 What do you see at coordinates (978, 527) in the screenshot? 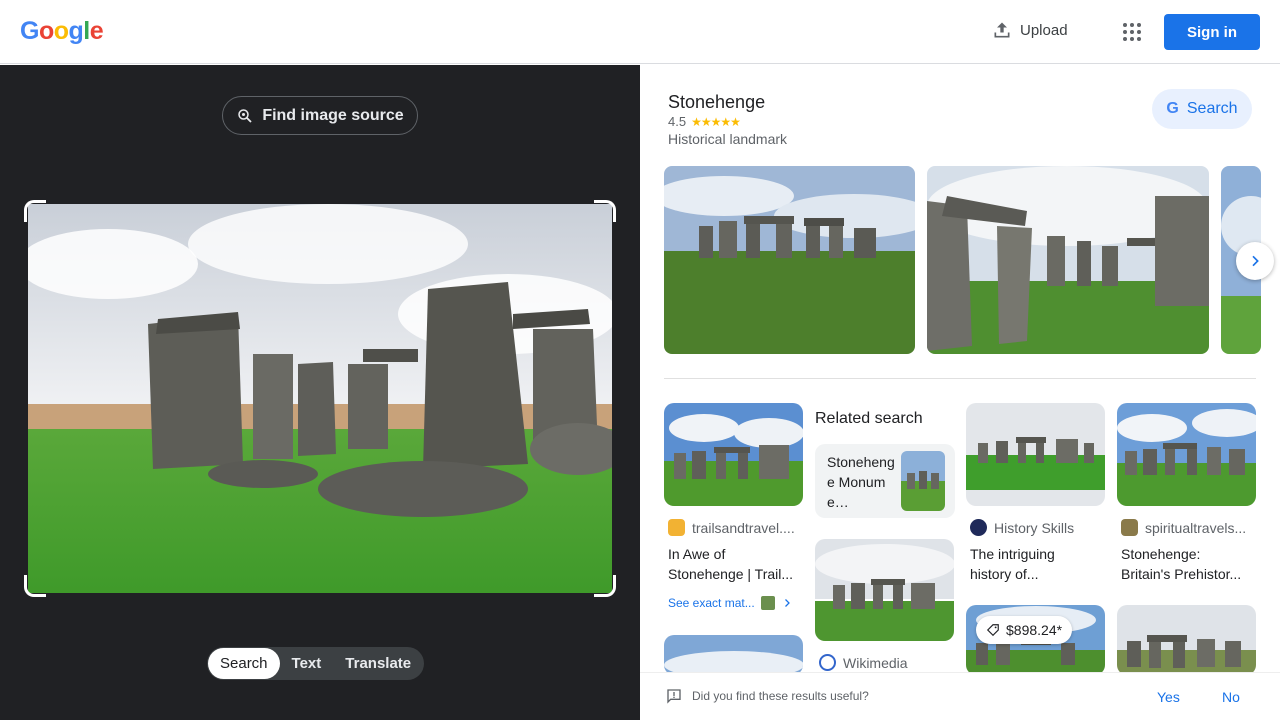
I see `history-skills-favicon-icon` at bounding box center [978, 527].